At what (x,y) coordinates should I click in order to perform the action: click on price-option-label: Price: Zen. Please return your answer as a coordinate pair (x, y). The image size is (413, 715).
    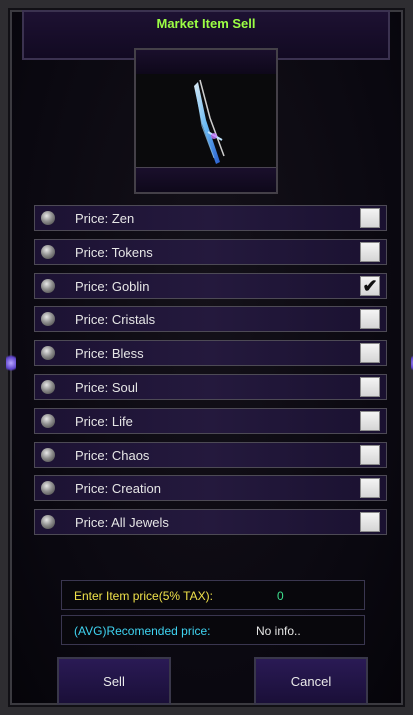
    Looking at the image, I should click on (105, 218).